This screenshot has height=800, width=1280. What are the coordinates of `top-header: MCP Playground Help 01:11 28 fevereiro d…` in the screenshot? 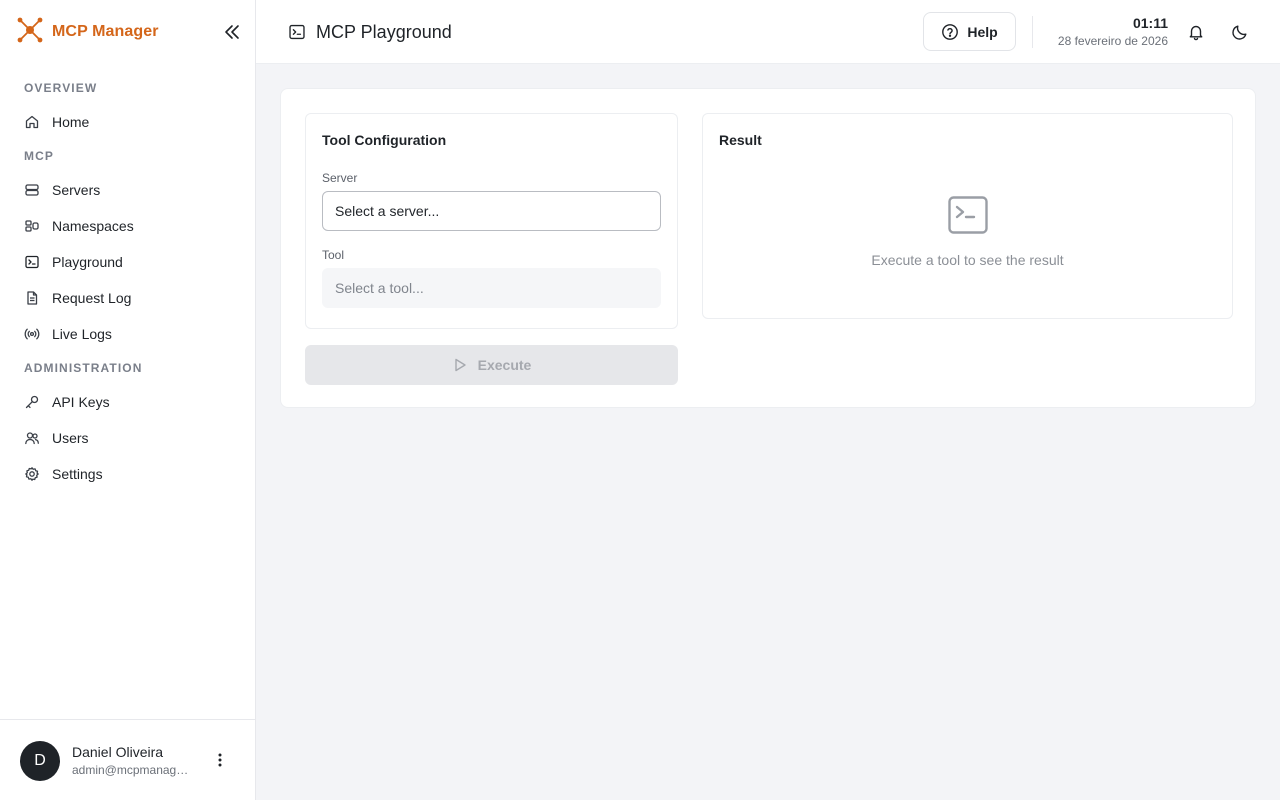 It's located at (768, 32).